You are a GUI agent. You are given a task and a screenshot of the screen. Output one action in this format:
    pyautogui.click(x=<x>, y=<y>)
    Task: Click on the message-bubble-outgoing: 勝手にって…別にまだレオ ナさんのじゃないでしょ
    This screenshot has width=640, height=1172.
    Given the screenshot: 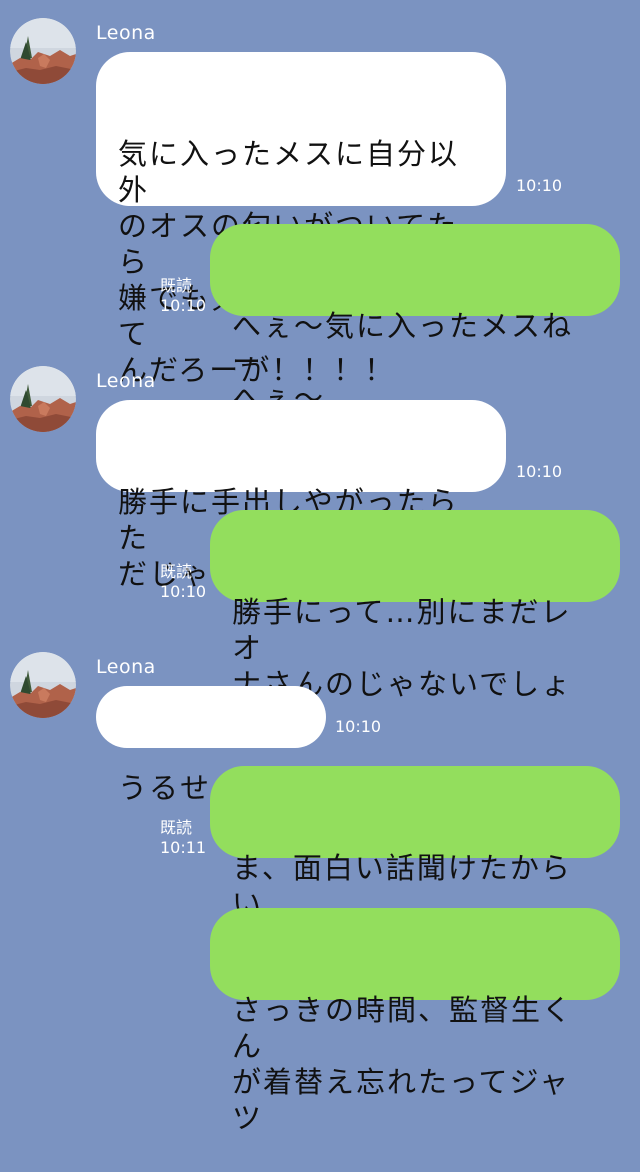 What is the action you would take?
    pyautogui.click(x=415, y=605)
    